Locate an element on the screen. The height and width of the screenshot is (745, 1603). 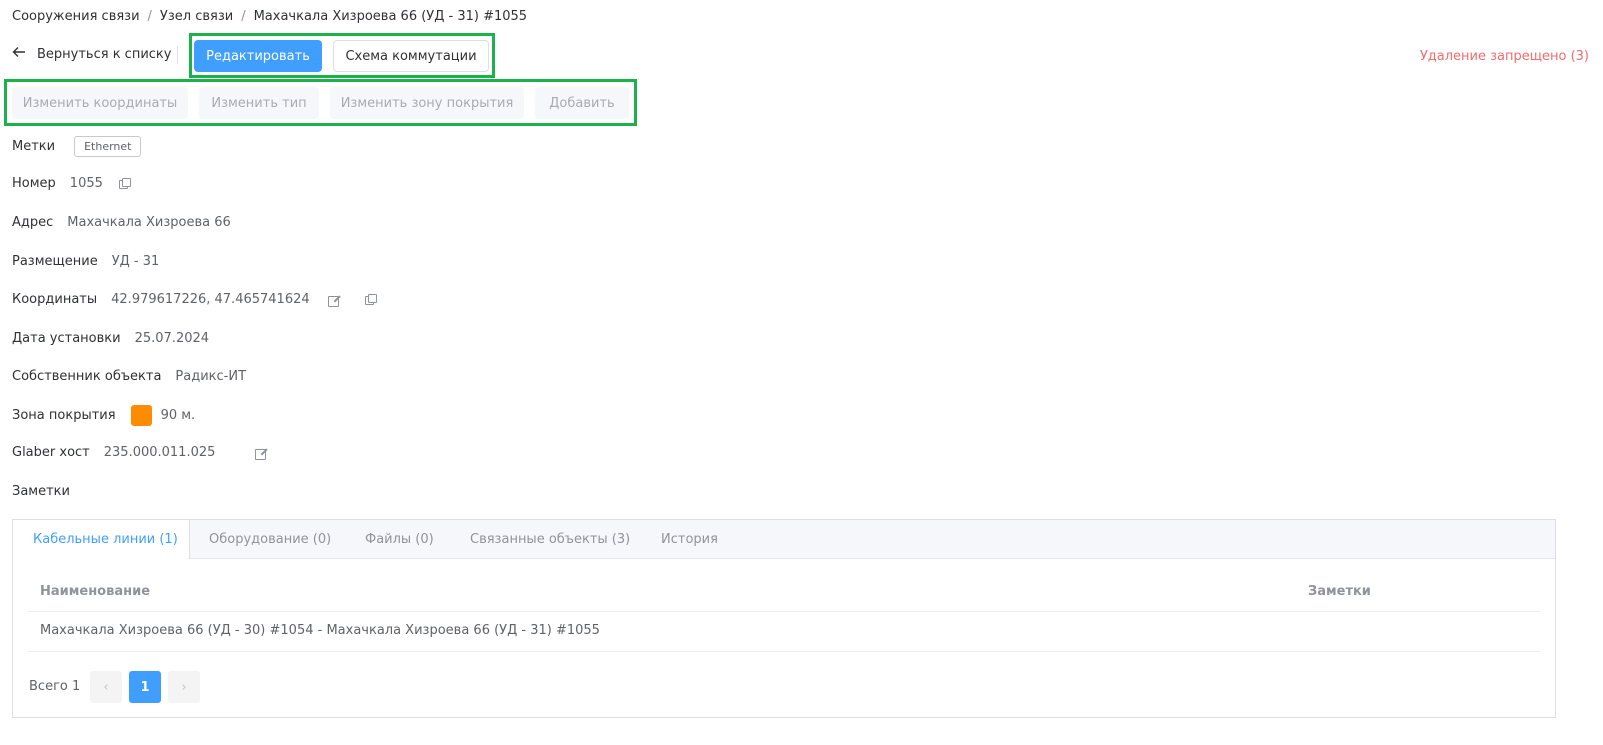
change-coordinates-button: Изменить координаты is located at coordinates (100, 103).